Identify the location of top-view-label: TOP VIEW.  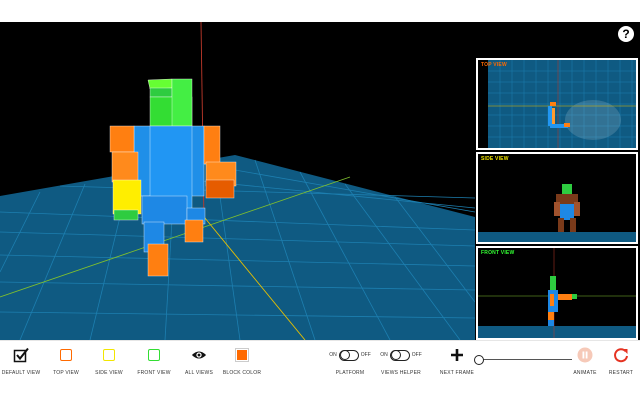
(494, 65).